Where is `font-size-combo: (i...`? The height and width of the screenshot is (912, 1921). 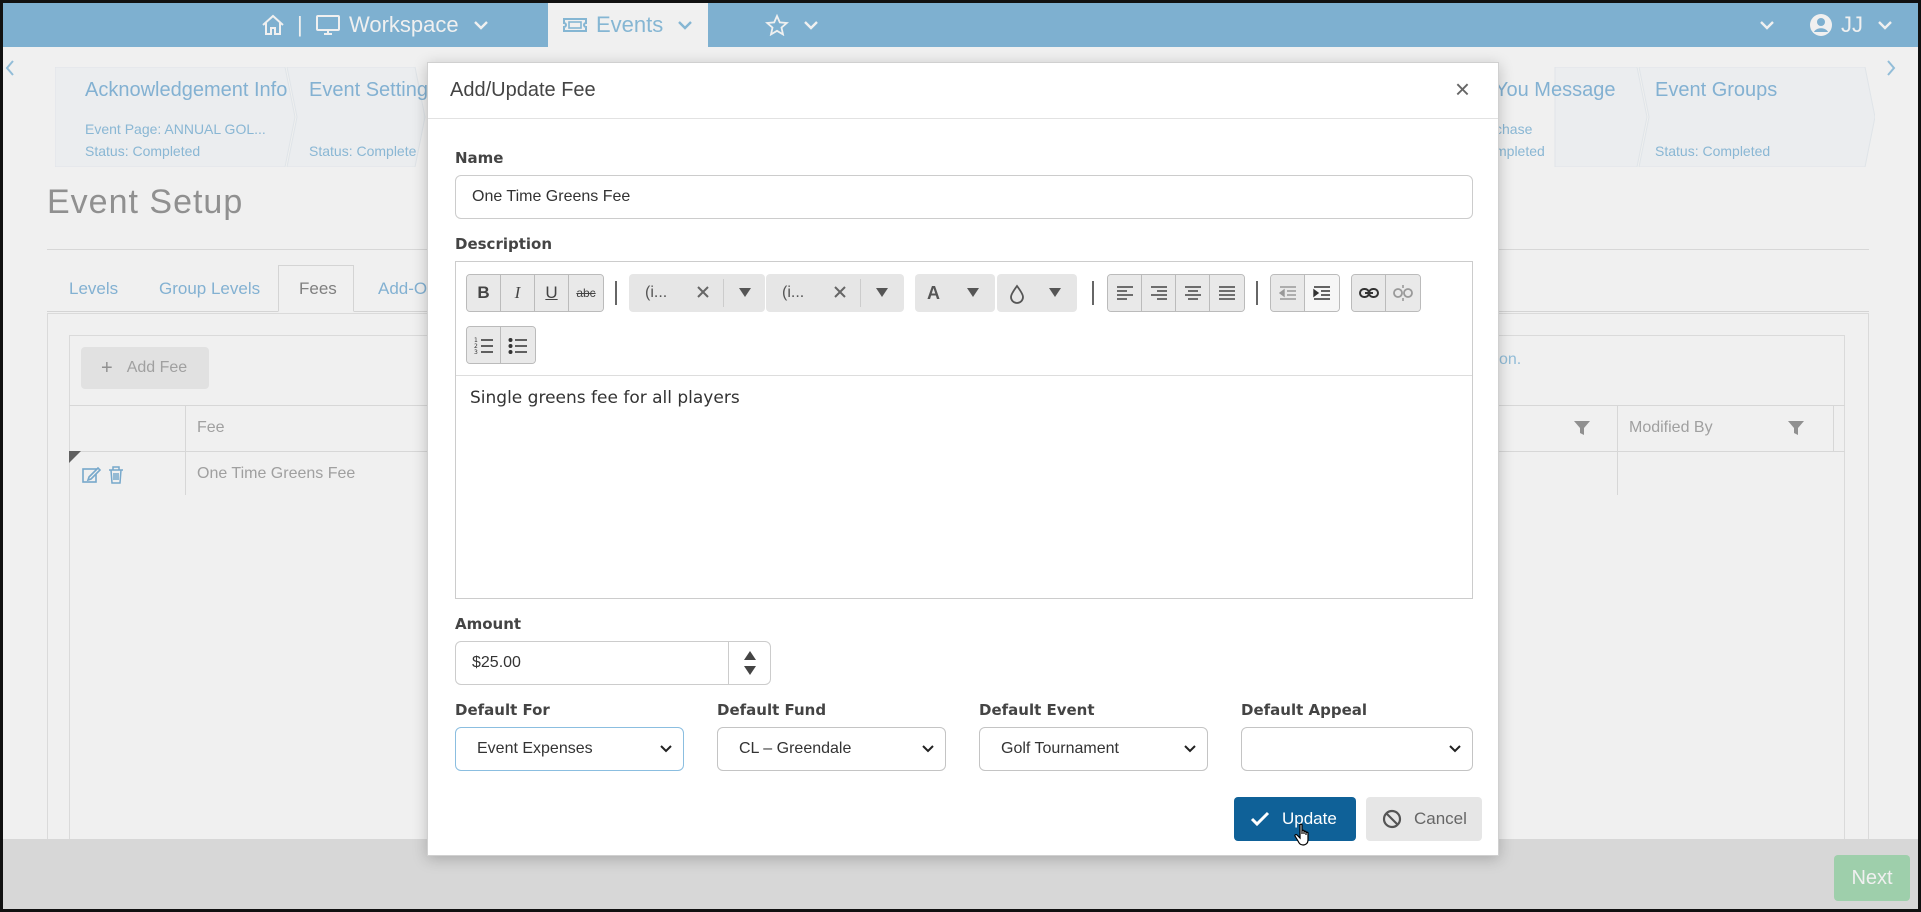
font-size-combo: (i... is located at coordinates (835, 293).